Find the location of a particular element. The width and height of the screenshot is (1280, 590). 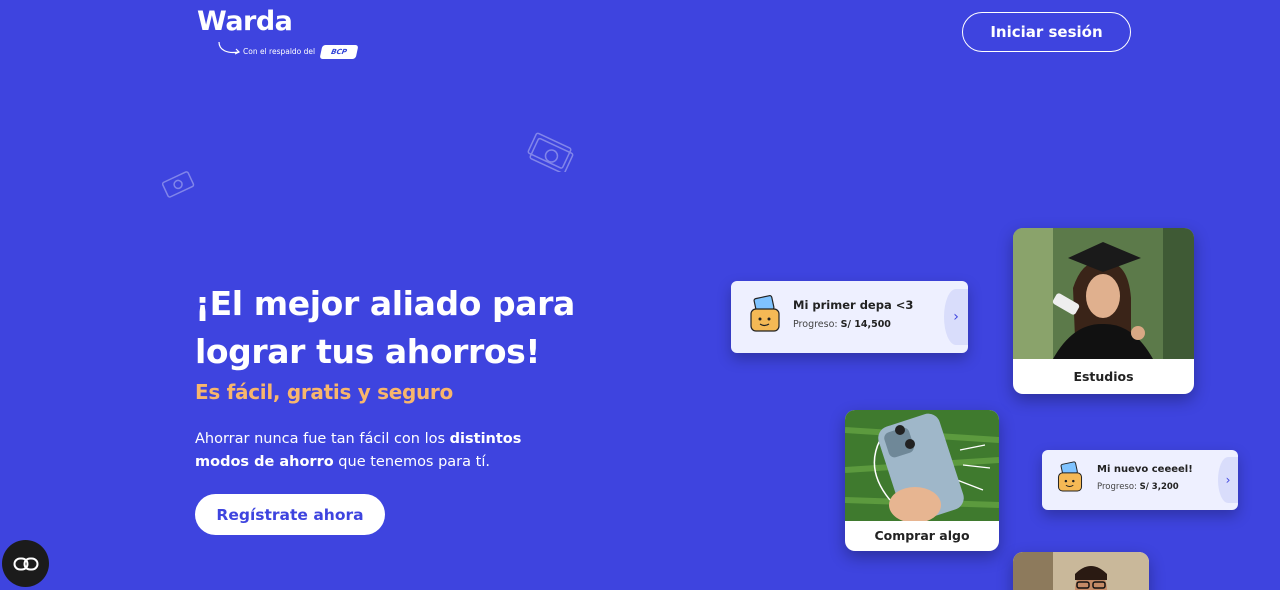

goal-progress: Progreso: S/ 3,200 is located at coordinates (1138, 487).